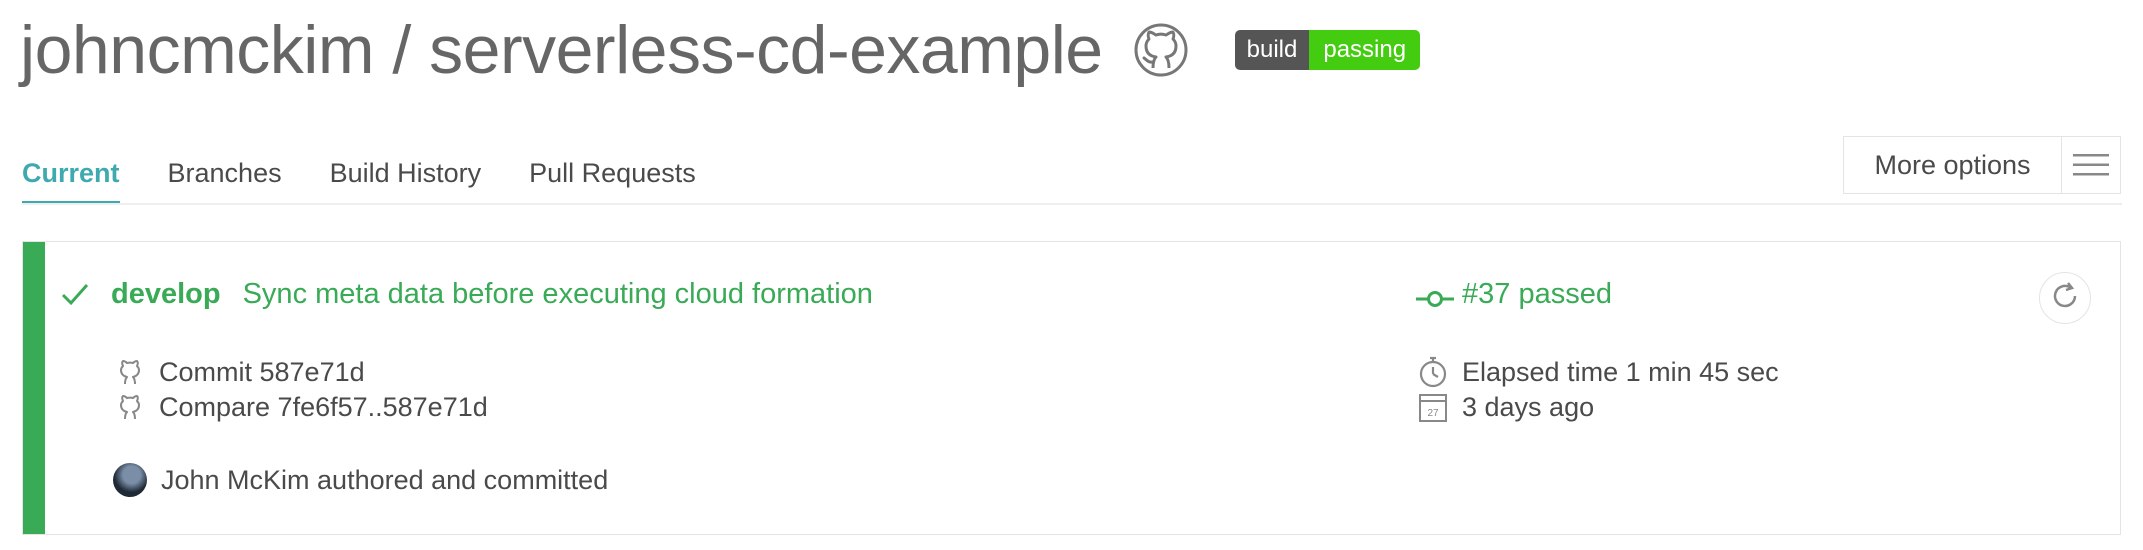 This screenshot has height=550, width=2143. Describe the element at coordinates (1433, 407) in the screenshot. I see `calendar-icon: 27` at that location.